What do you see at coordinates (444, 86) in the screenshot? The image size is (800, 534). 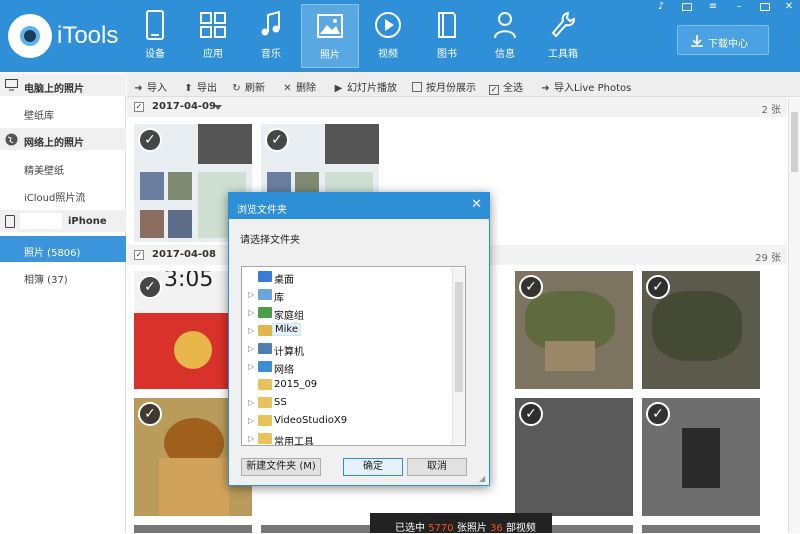 I see `by-month-checkbox: 按月份展示` at bounding box center [444, 86].